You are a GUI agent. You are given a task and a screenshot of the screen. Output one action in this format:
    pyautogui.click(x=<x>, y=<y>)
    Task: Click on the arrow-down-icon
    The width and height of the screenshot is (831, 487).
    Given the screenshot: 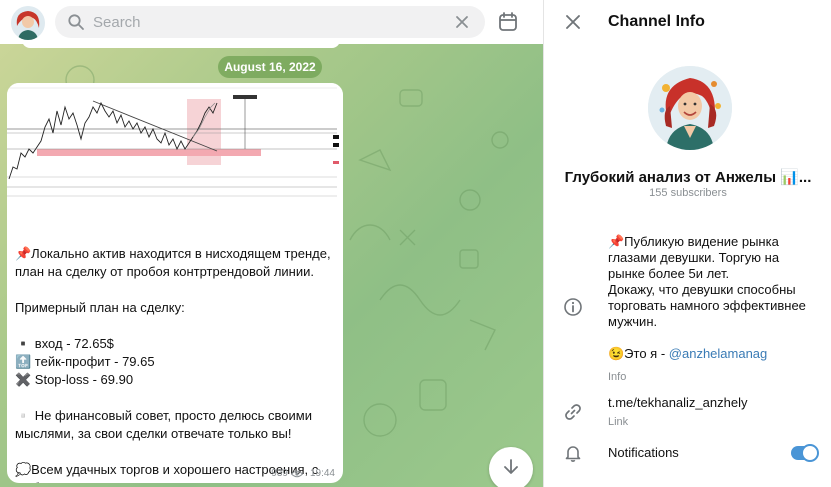 What is the action you would take?
    pyautogui.click(x=511, y=466)
    